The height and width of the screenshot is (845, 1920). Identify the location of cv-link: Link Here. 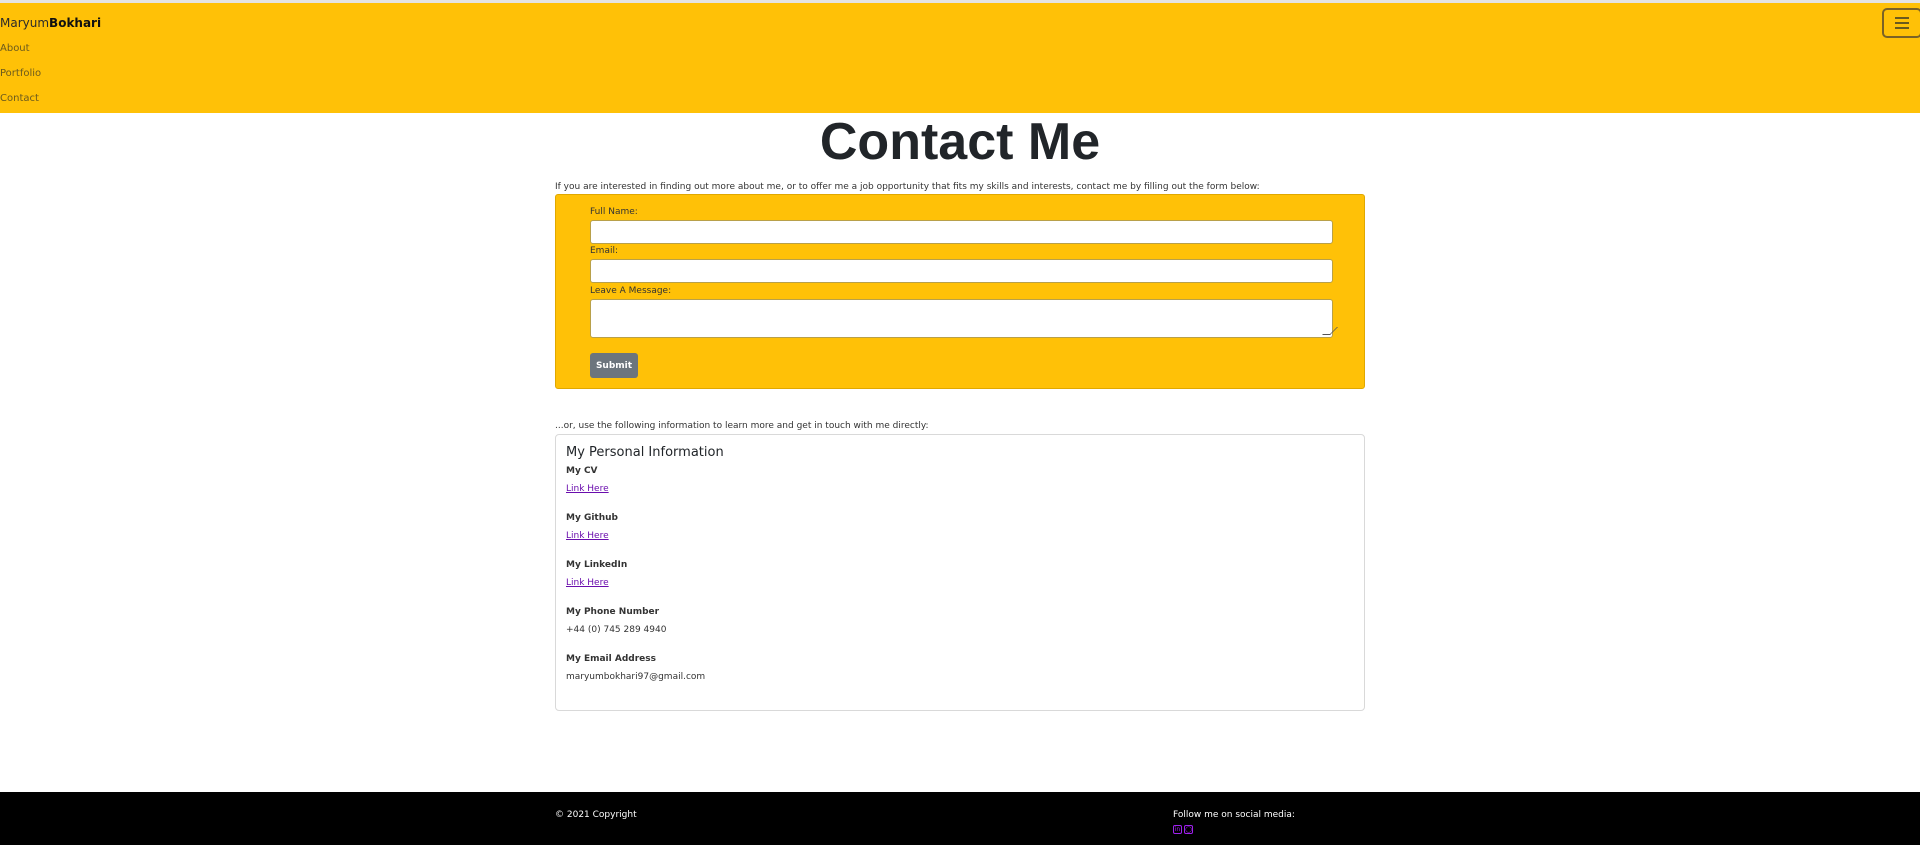
(587, 489).